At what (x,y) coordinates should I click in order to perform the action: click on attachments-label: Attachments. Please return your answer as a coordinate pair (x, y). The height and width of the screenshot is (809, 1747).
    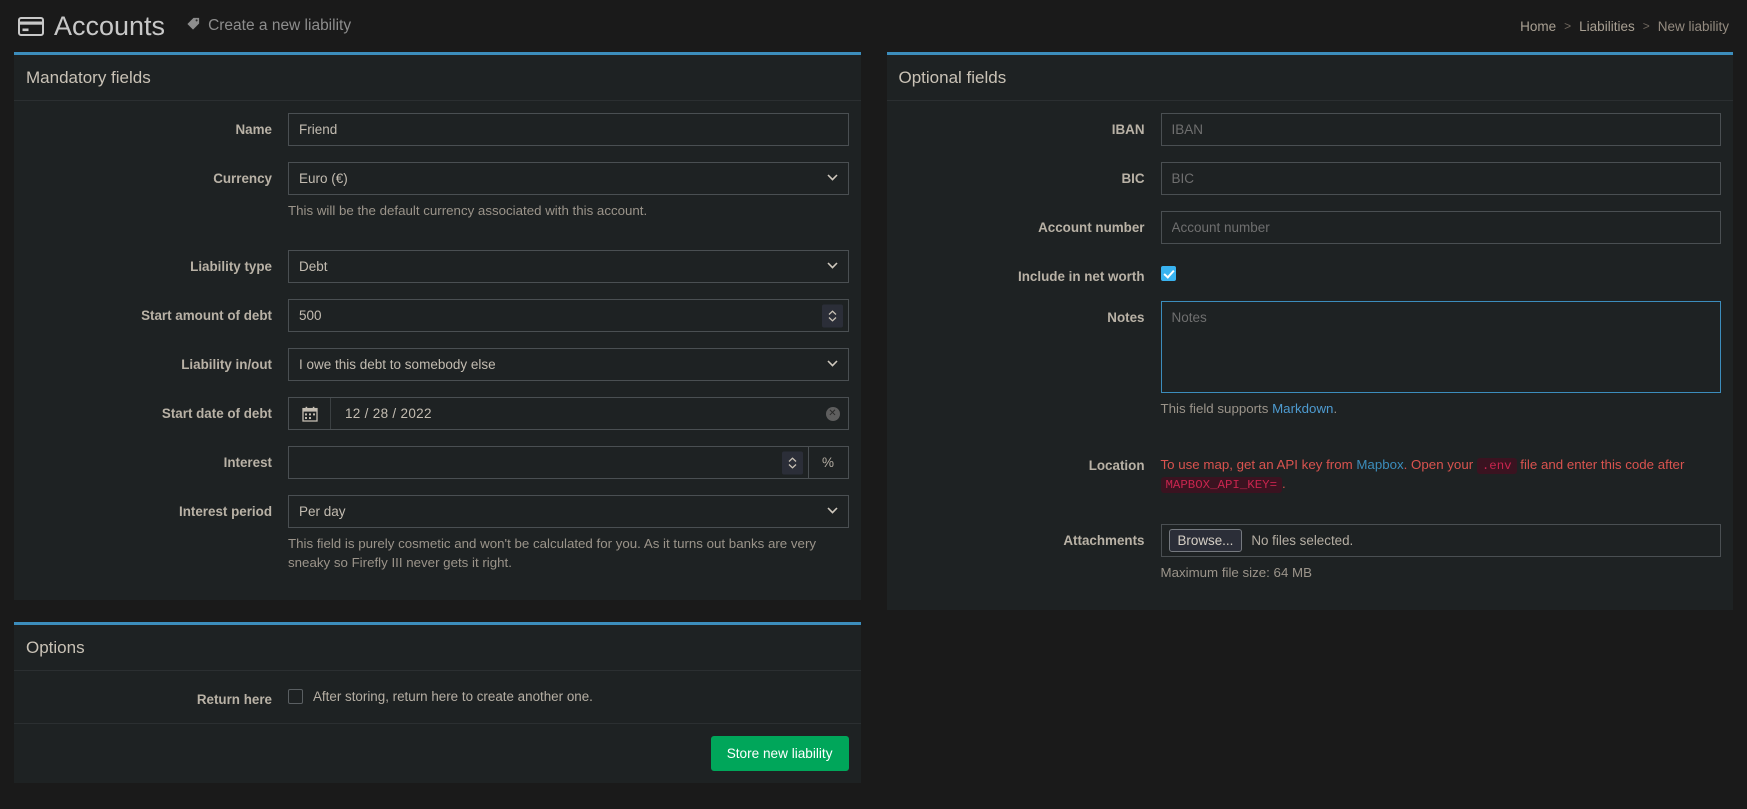
    Looking at the image, I should click on (1104, 541).